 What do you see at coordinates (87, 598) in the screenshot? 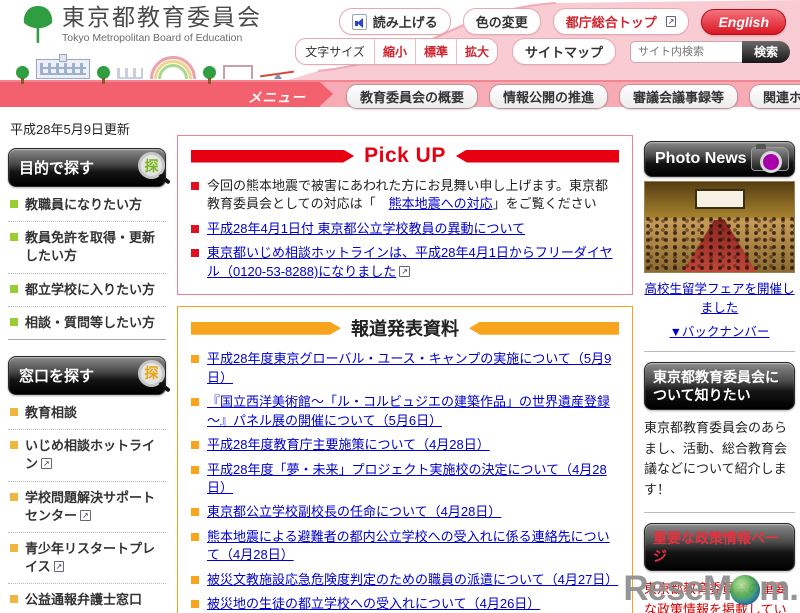
I see `sidebar-item: 公益通報弁護士窓口` at bounding box center [87, 598].